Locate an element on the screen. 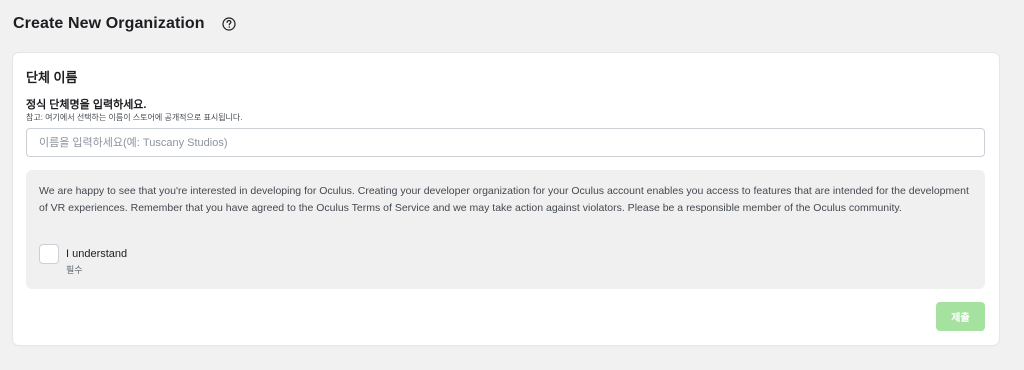 This screenshot has height=370, width=1024. page-header: Create New Organization is located at coordinates (124, 24).